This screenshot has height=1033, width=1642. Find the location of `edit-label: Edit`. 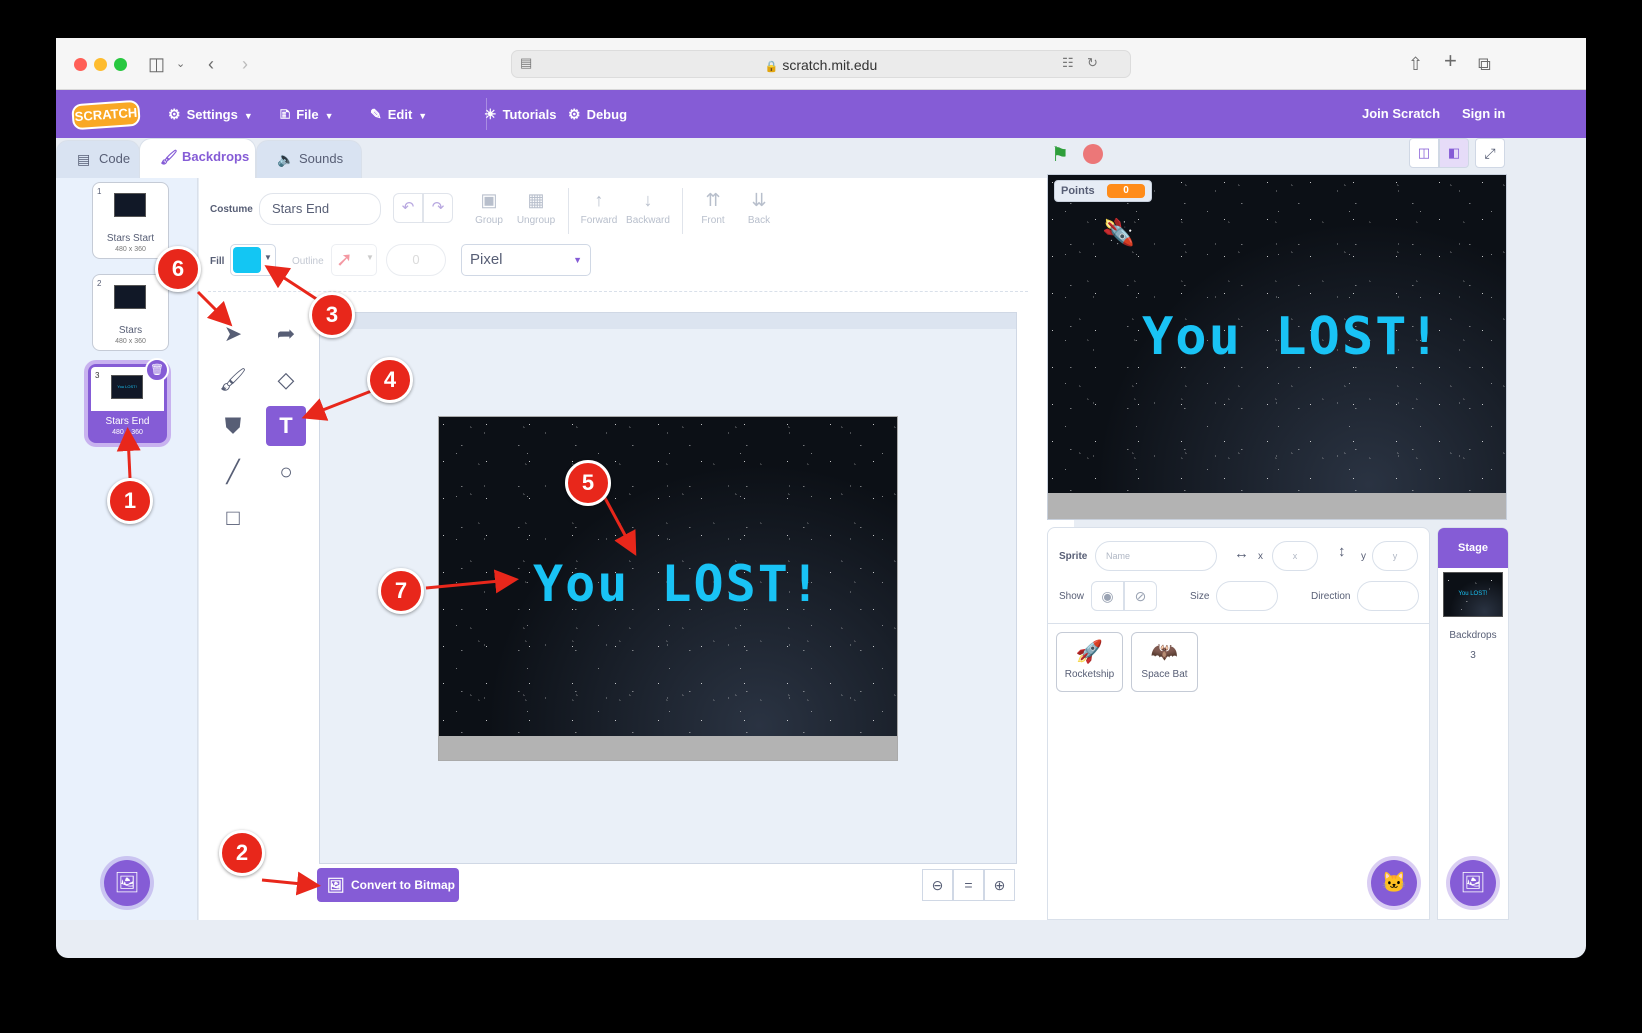

edit-label: Edit is located at coordinates (400, 114).